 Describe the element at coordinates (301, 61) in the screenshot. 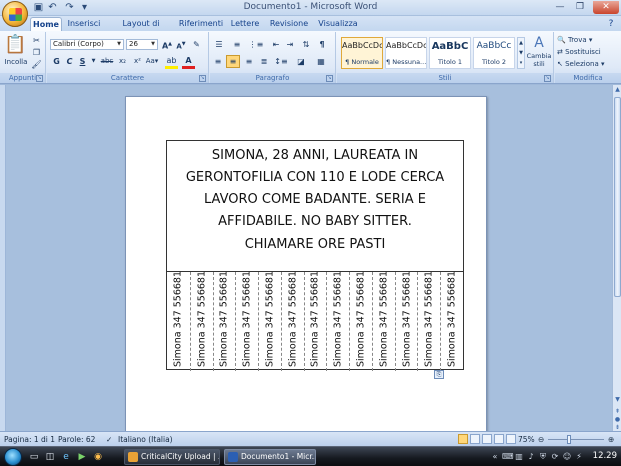

I see `shading-icon: ◪` at that location.